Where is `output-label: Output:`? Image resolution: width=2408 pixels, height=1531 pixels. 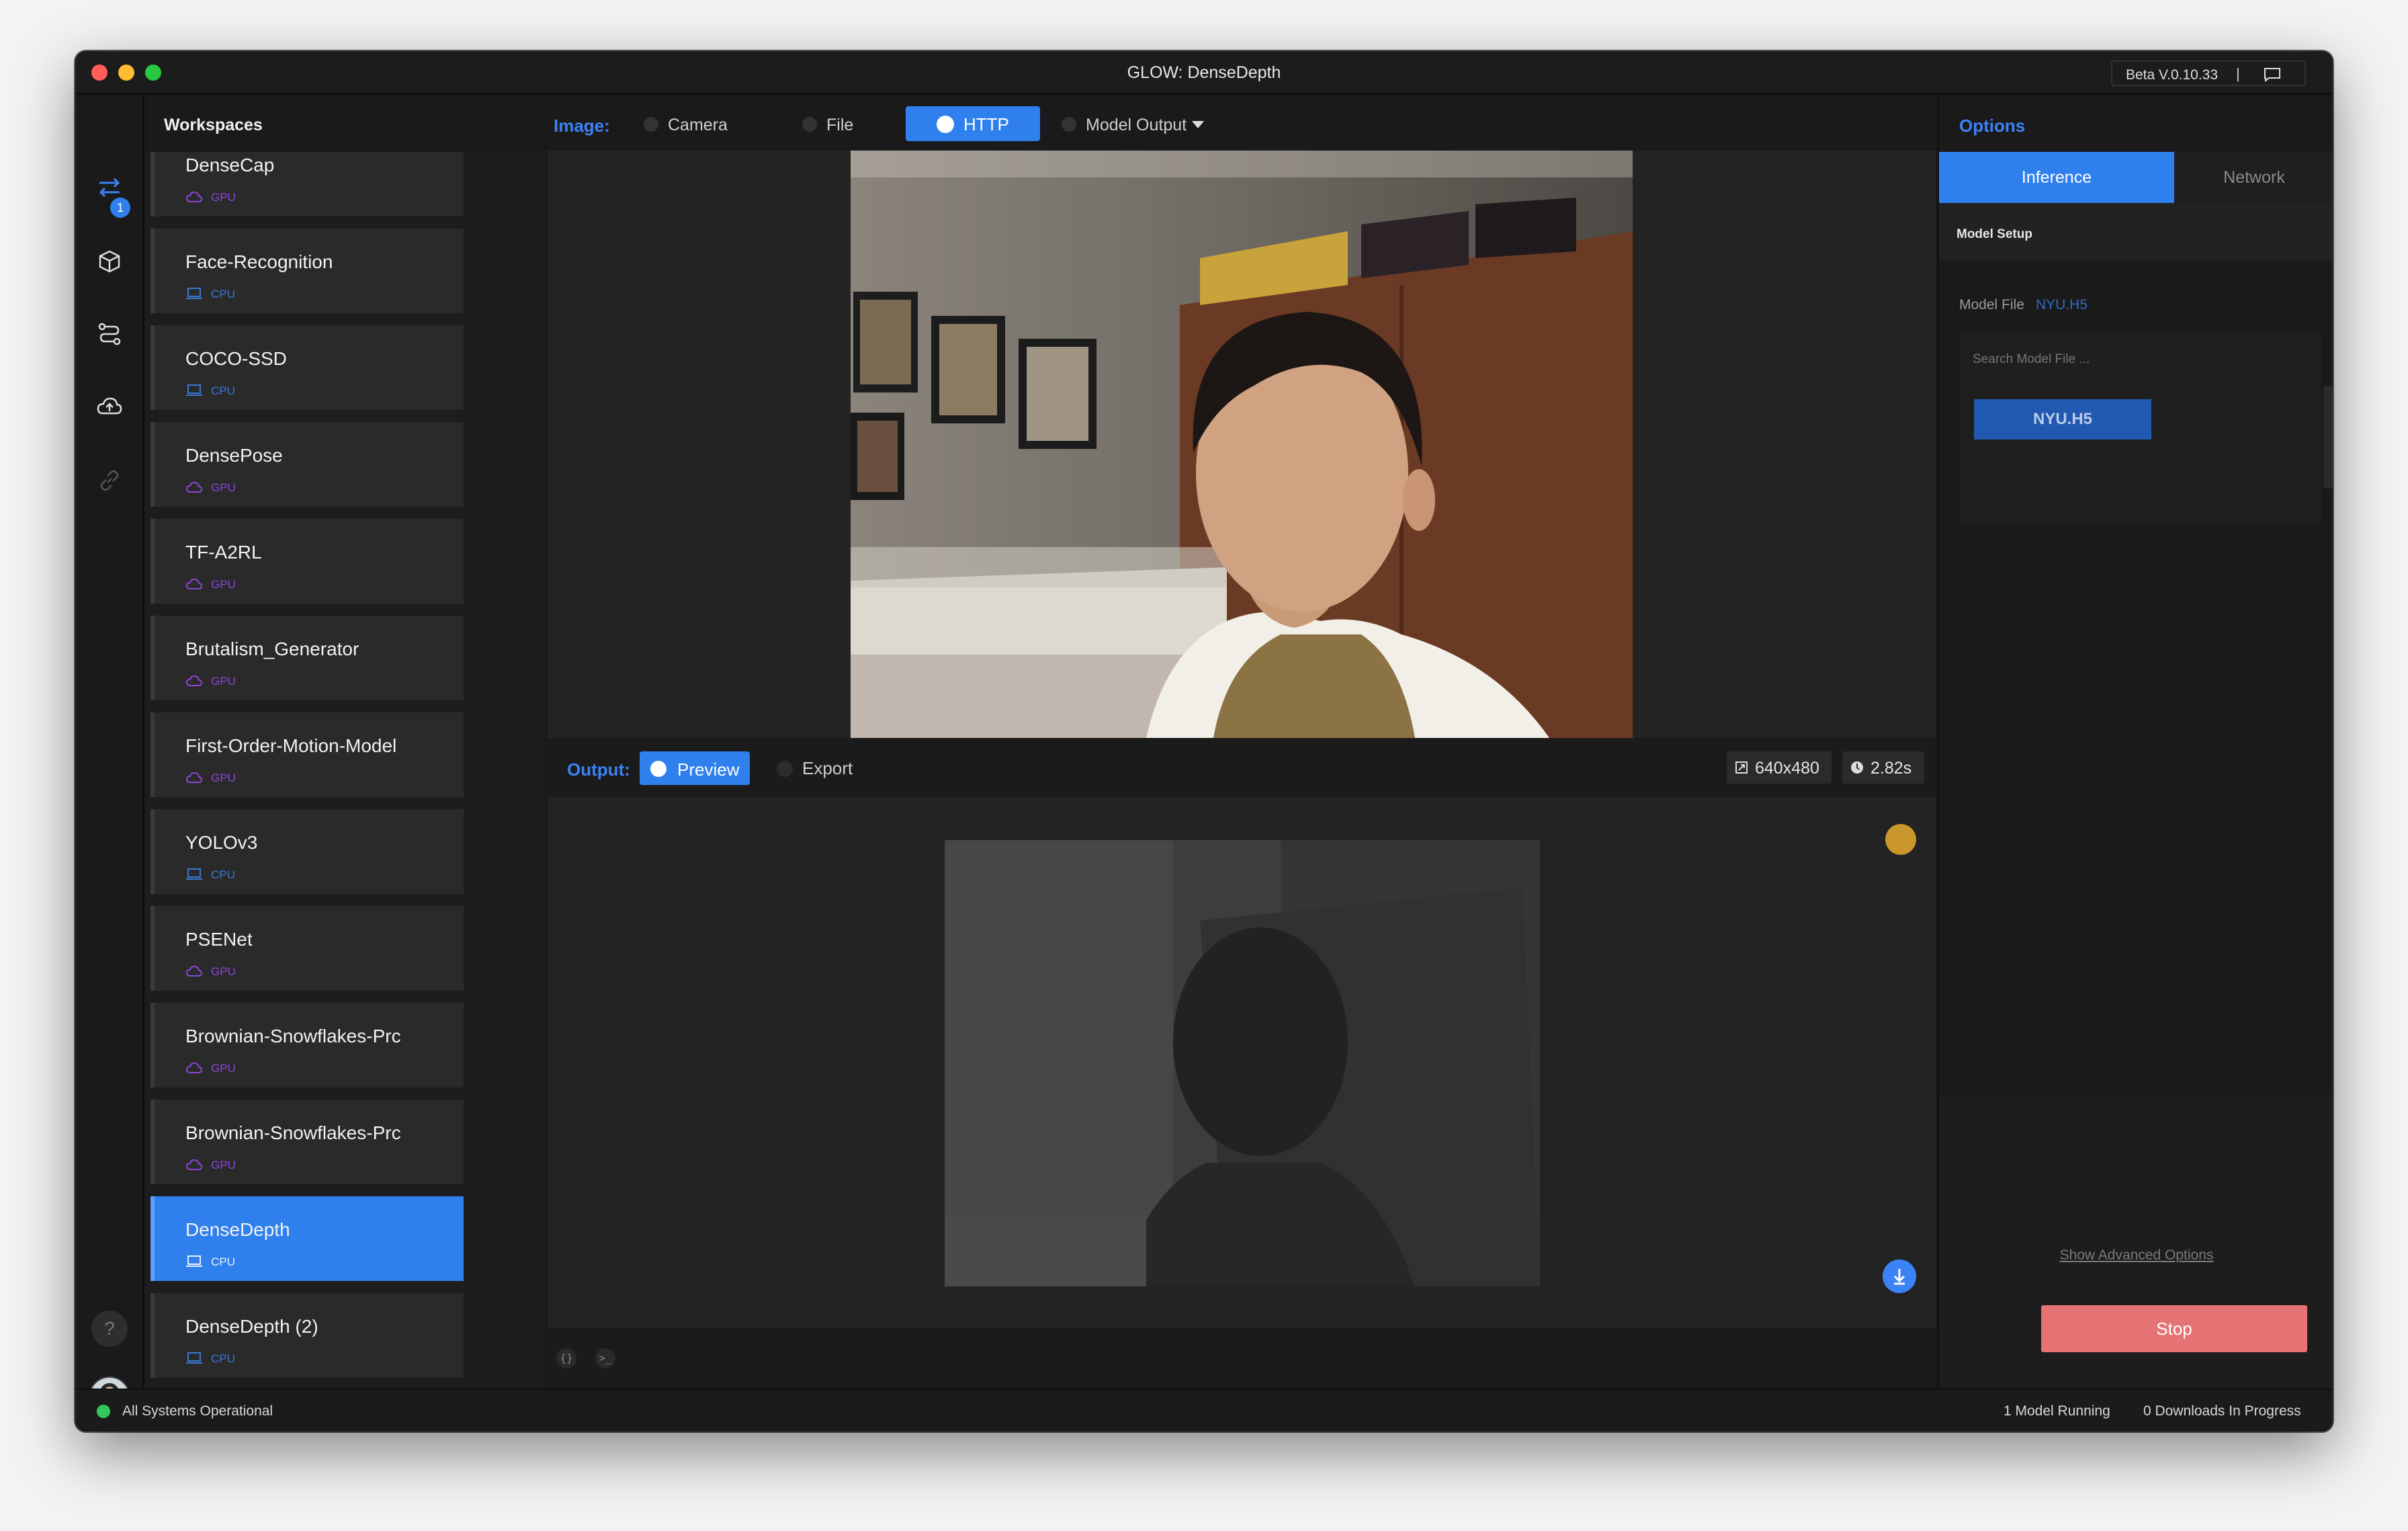 output-label: Output: is located at coordinates (598, 769).